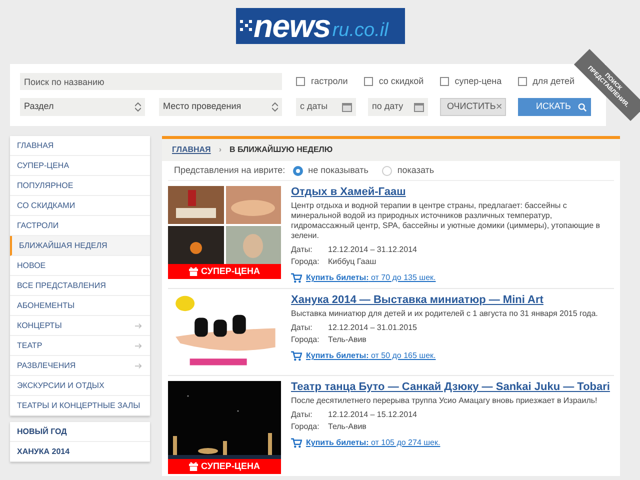 The width and height of the screenshot is (640, 480). Describe the element at coordinates (394, 81) in the screenshot. I see `filter-checkbox: со скидкой` at that location.